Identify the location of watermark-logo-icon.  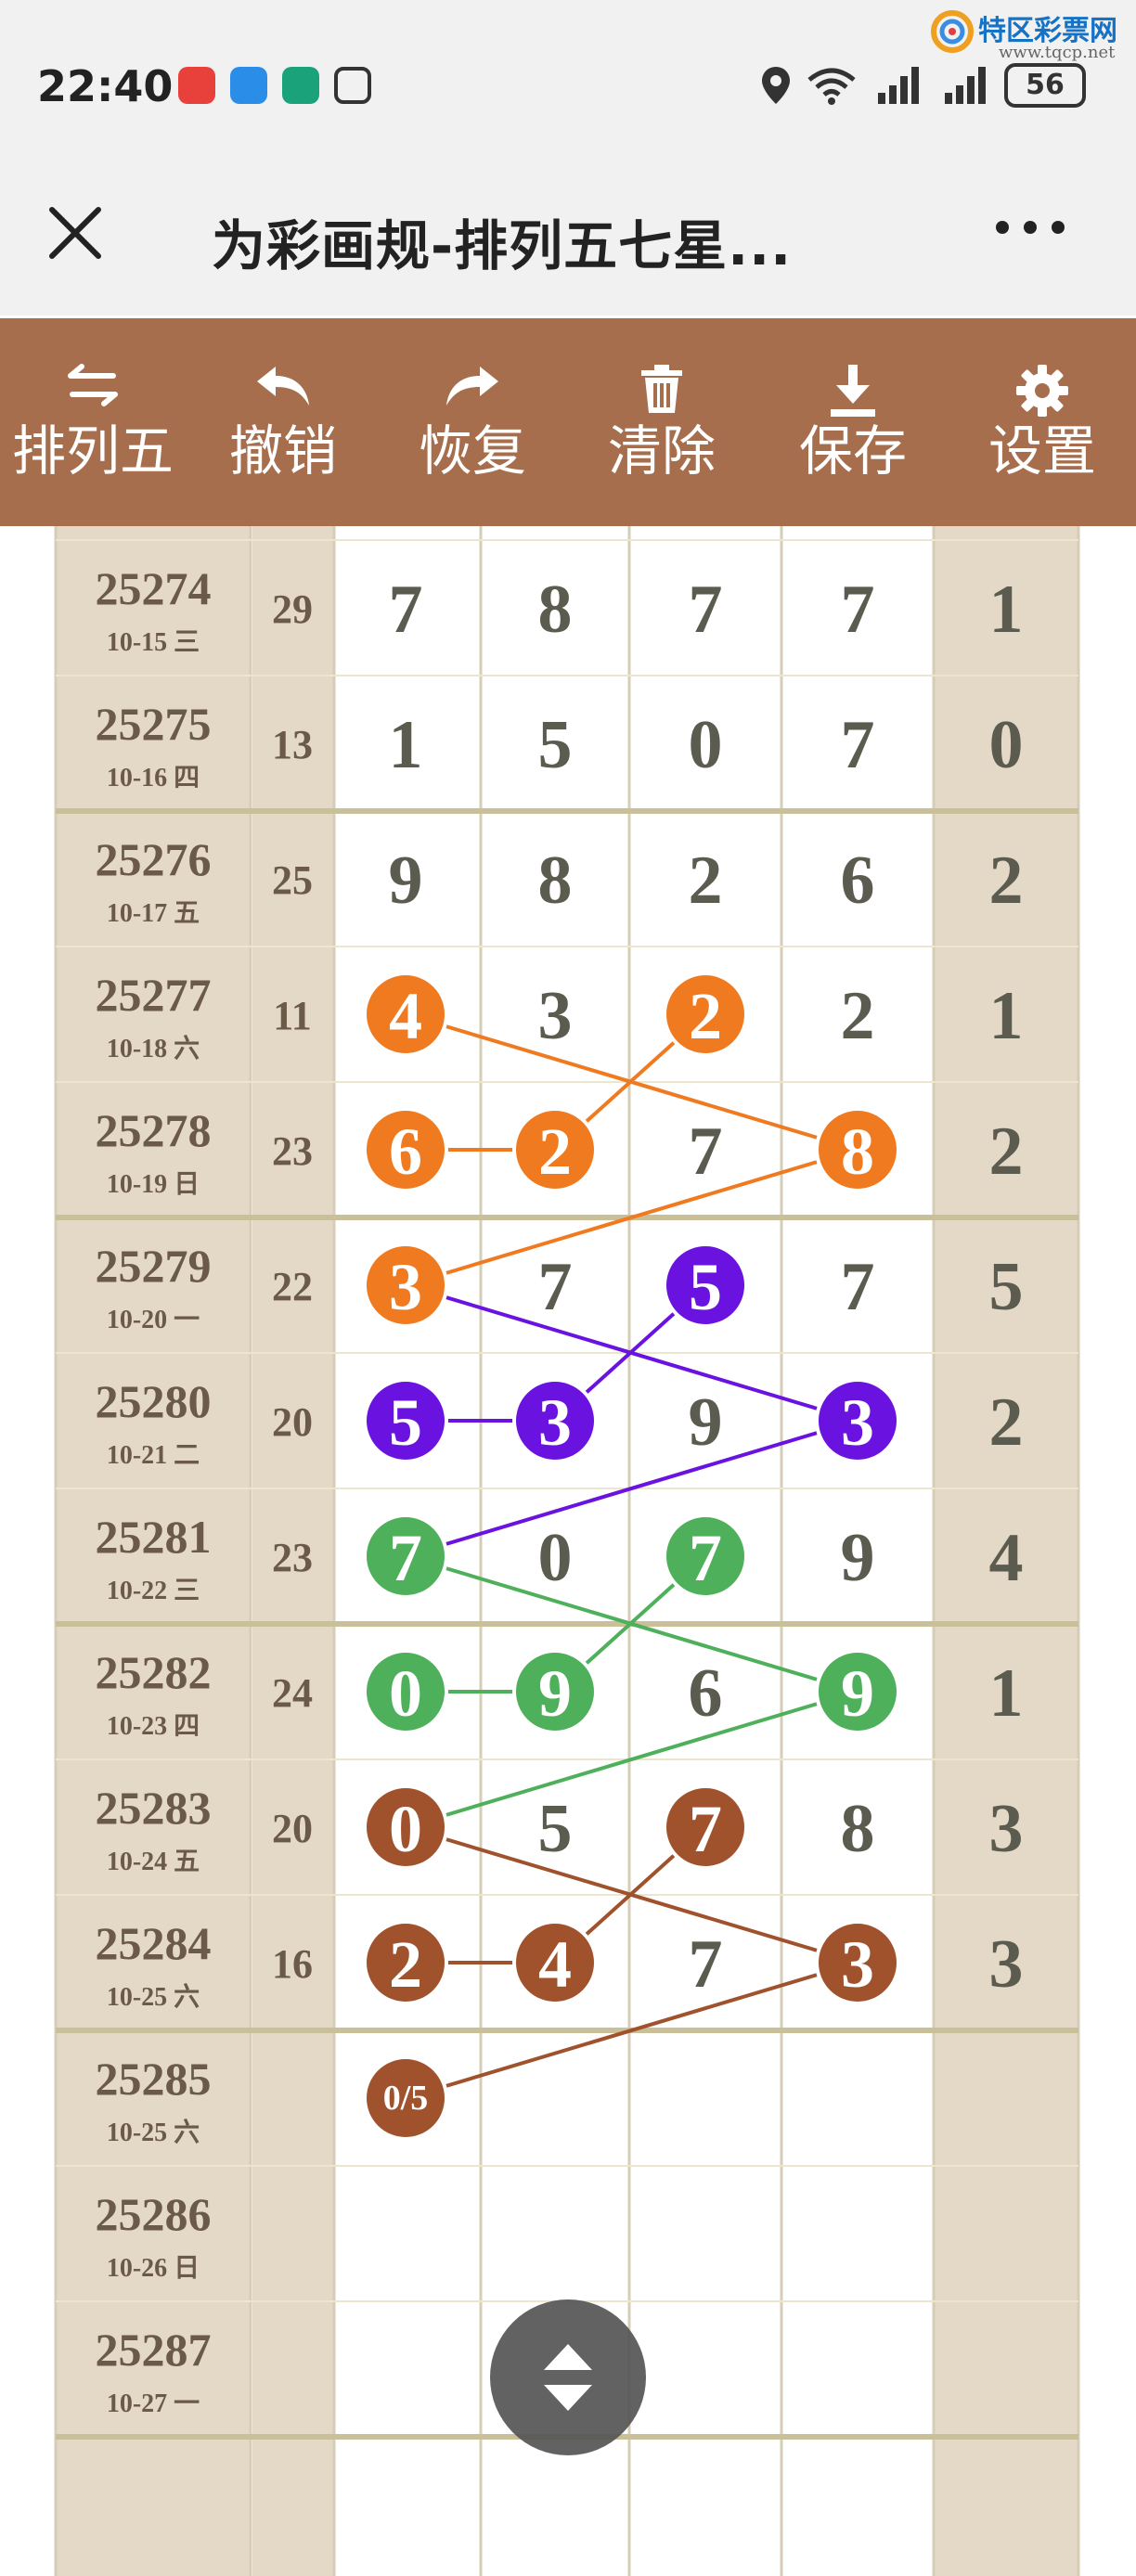
(952, 31).